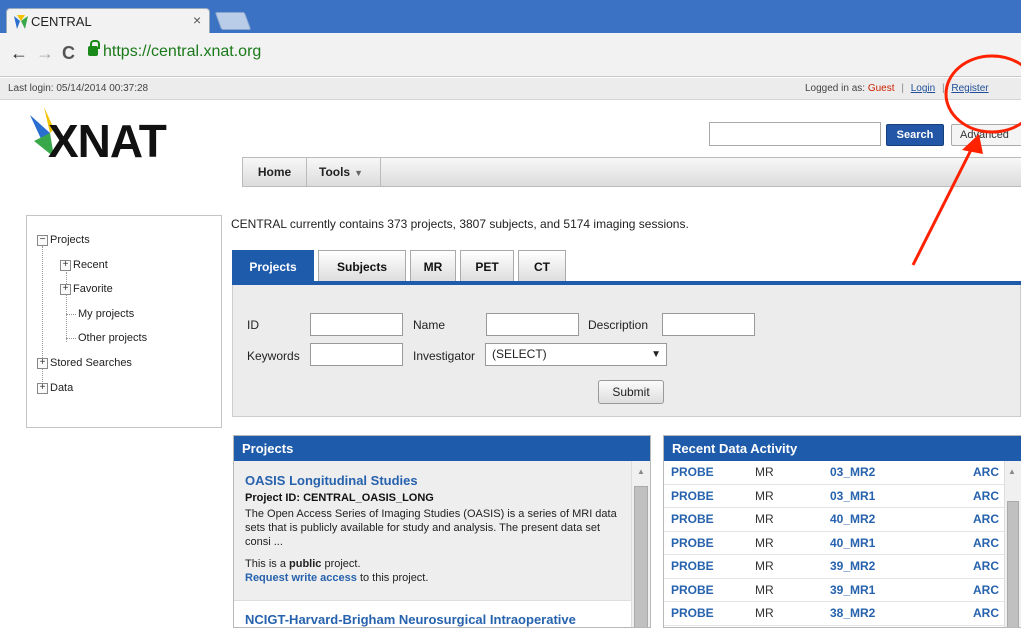  I want to click on sidebar-item-other-projects: Other projects, so click(106, 338).